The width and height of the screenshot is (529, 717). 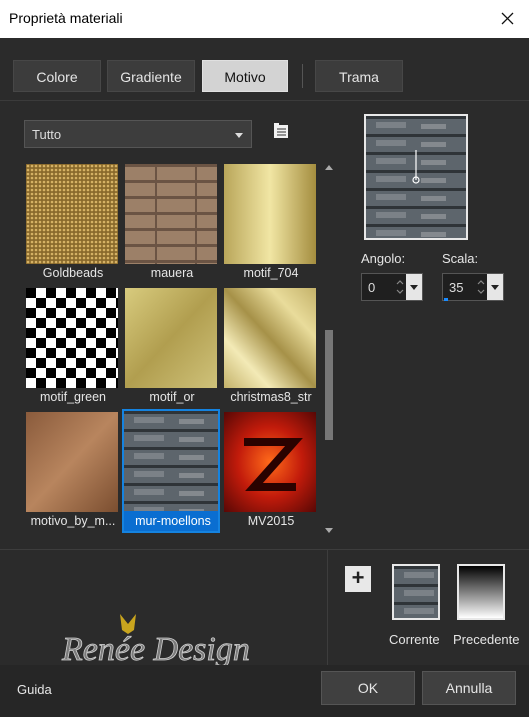 I want to click on pattern-item-selected: mur-moellons, so click(x=171, y=471).